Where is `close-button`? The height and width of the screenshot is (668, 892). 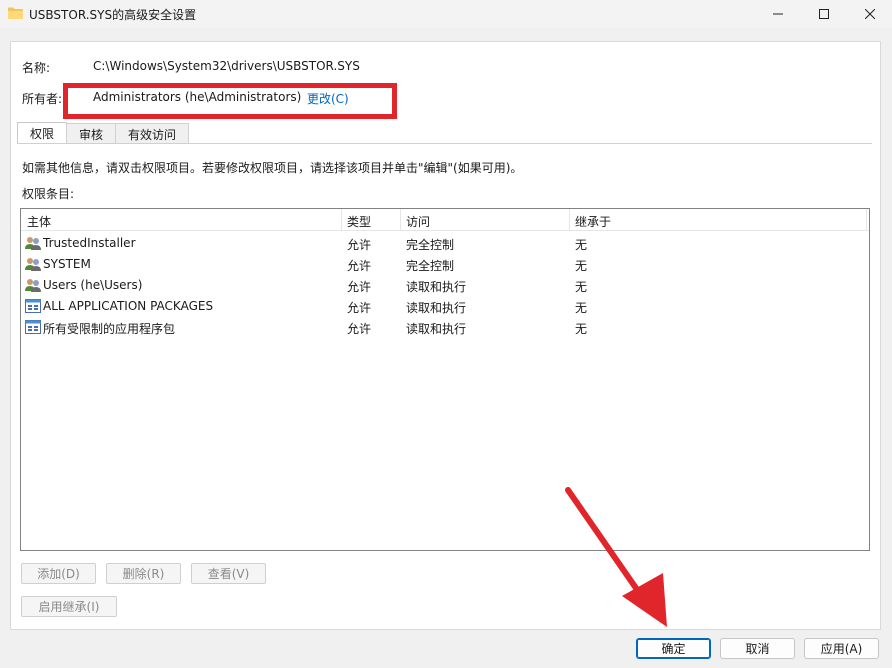 close-button is located at coordinates (869, 14).